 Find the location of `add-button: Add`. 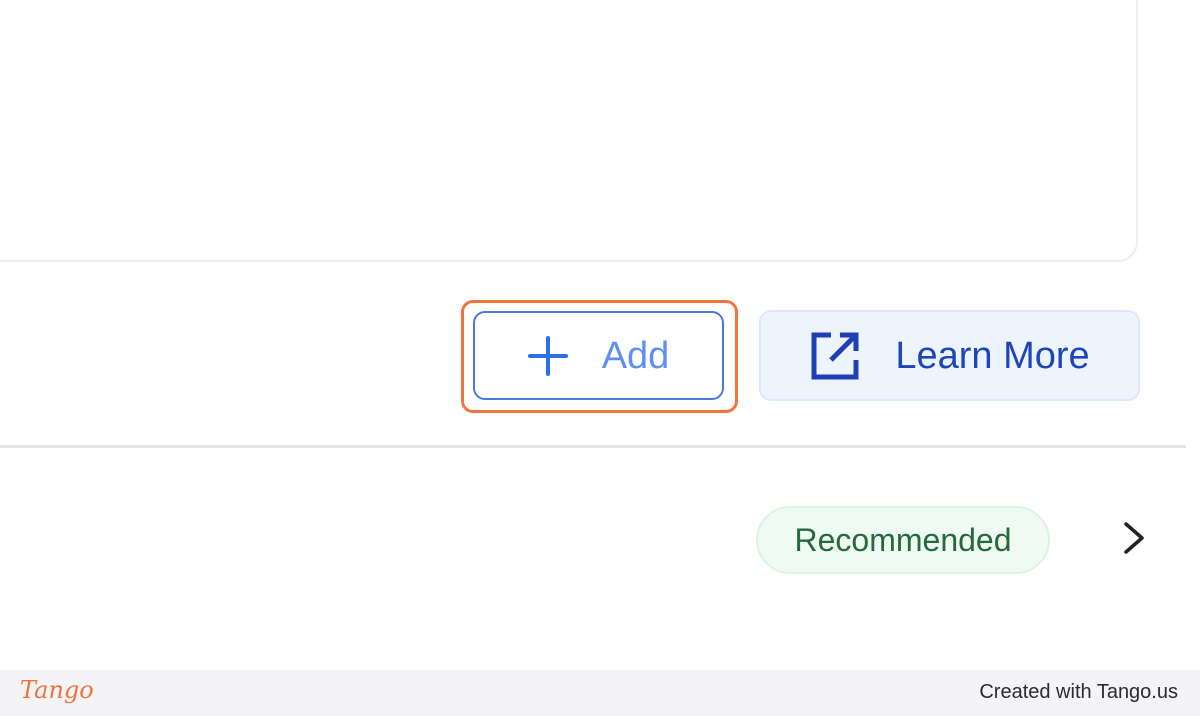

add-button: Add is located at coordinates (598, 355).